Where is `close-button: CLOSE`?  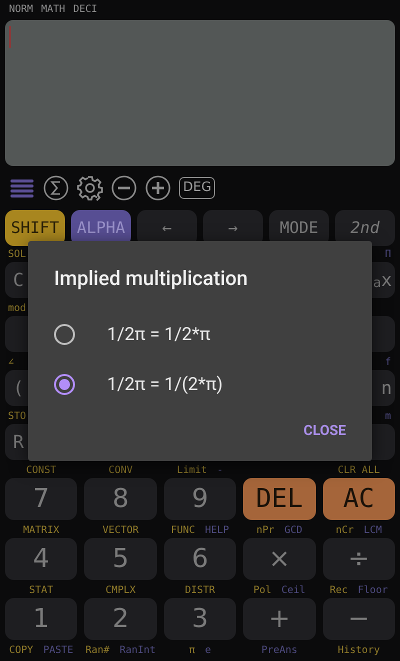 close-button: CLOSE is located at coordinates (325, 431).